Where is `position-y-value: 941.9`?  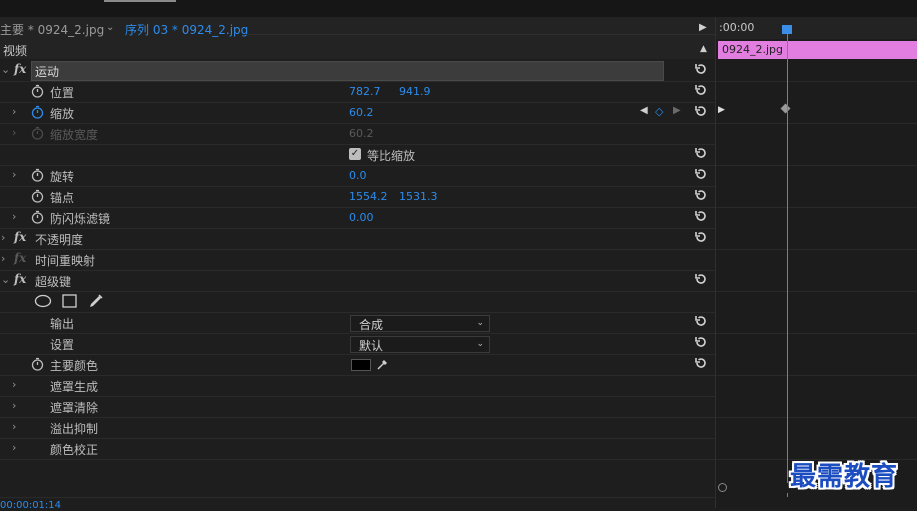 position-y-value: 941.9 is located at coordinates (415, 91).